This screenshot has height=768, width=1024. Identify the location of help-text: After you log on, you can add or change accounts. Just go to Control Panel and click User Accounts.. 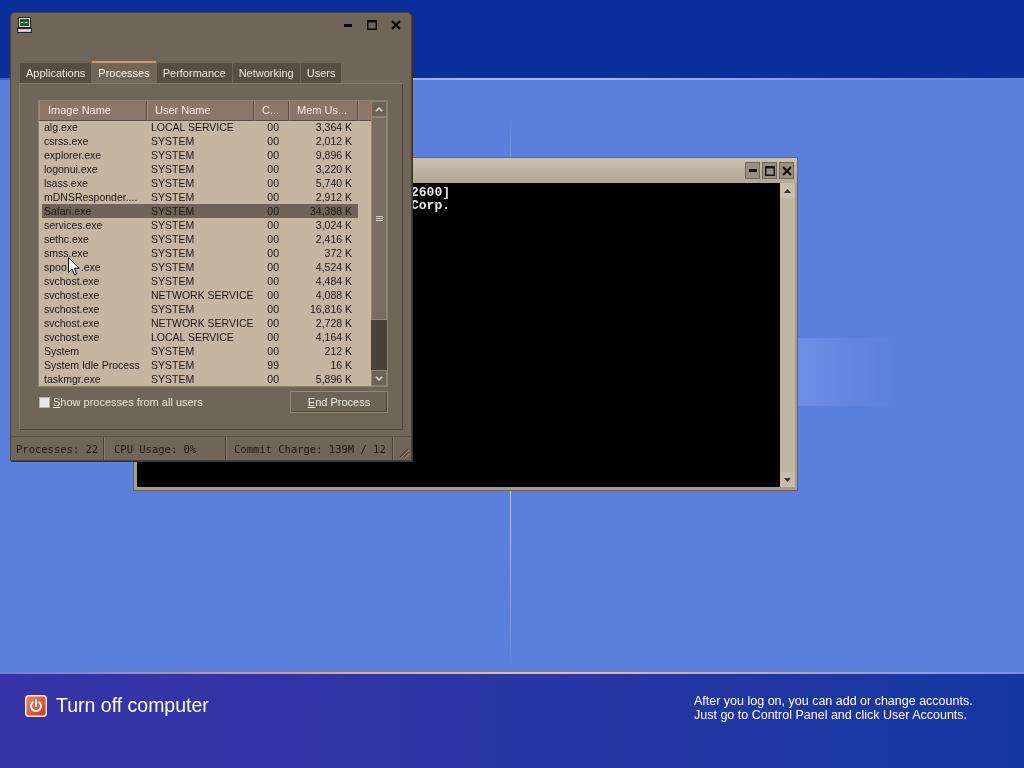
(833, 708).